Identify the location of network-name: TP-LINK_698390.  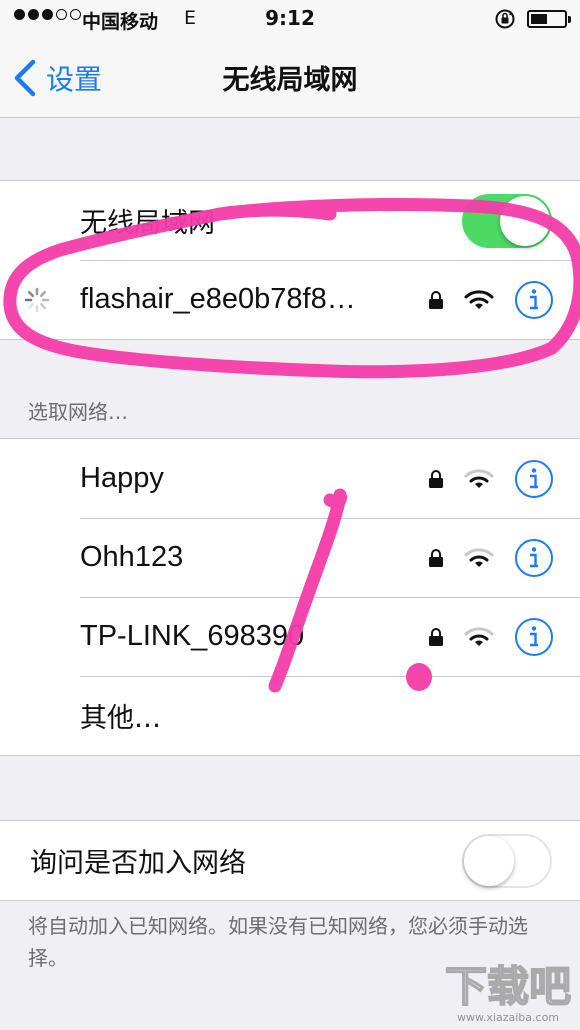
(192, 636).